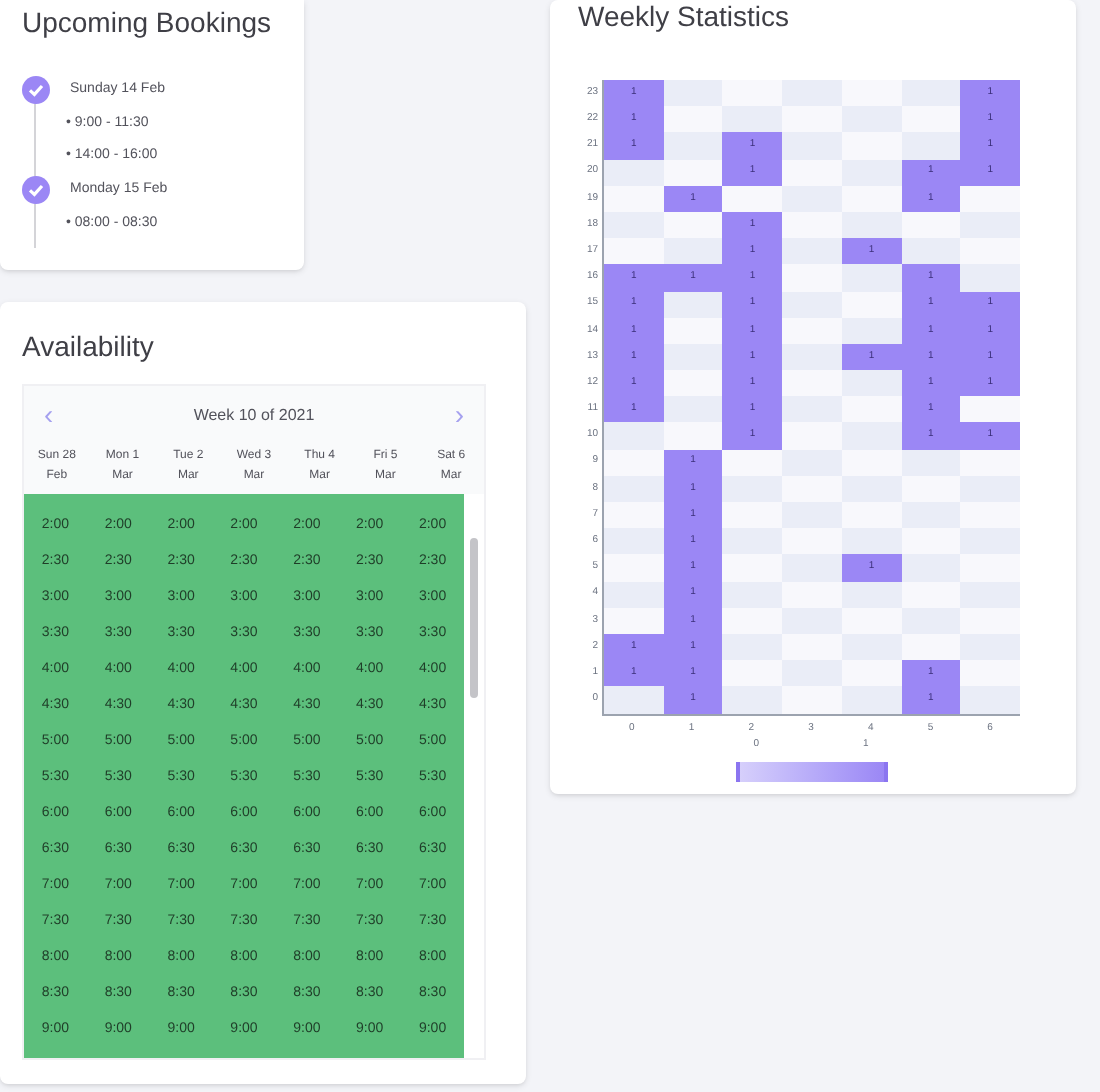 This screenshot has height=1092, width=1100. What do you see at coordinates (89, 346) in the screenshot?
I see `card-title: Availability` at bounding box center [89, 346].